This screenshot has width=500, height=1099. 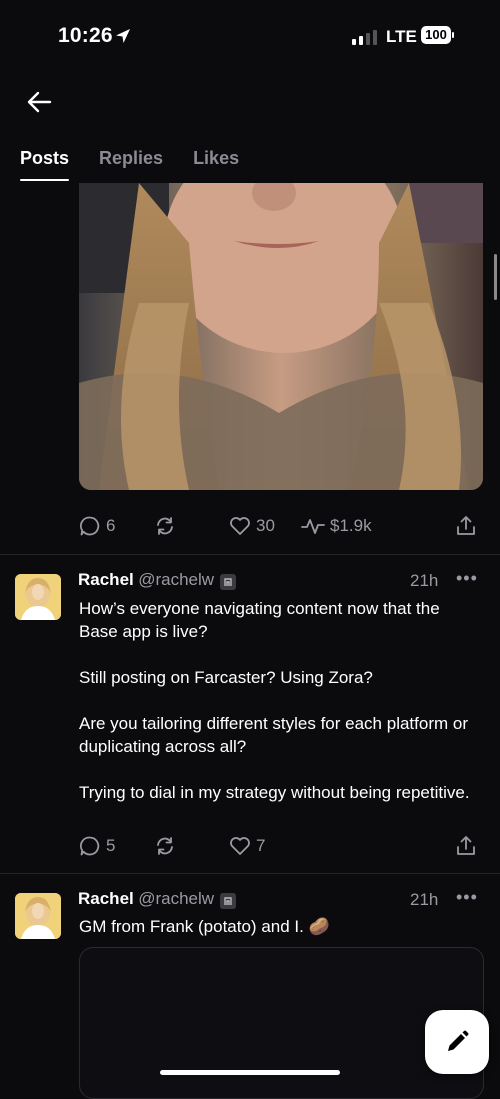 What do you see at coordinates (436, 35) in the screenshot?
I see `battery-icon: 100` at bounding box center [436, 35].